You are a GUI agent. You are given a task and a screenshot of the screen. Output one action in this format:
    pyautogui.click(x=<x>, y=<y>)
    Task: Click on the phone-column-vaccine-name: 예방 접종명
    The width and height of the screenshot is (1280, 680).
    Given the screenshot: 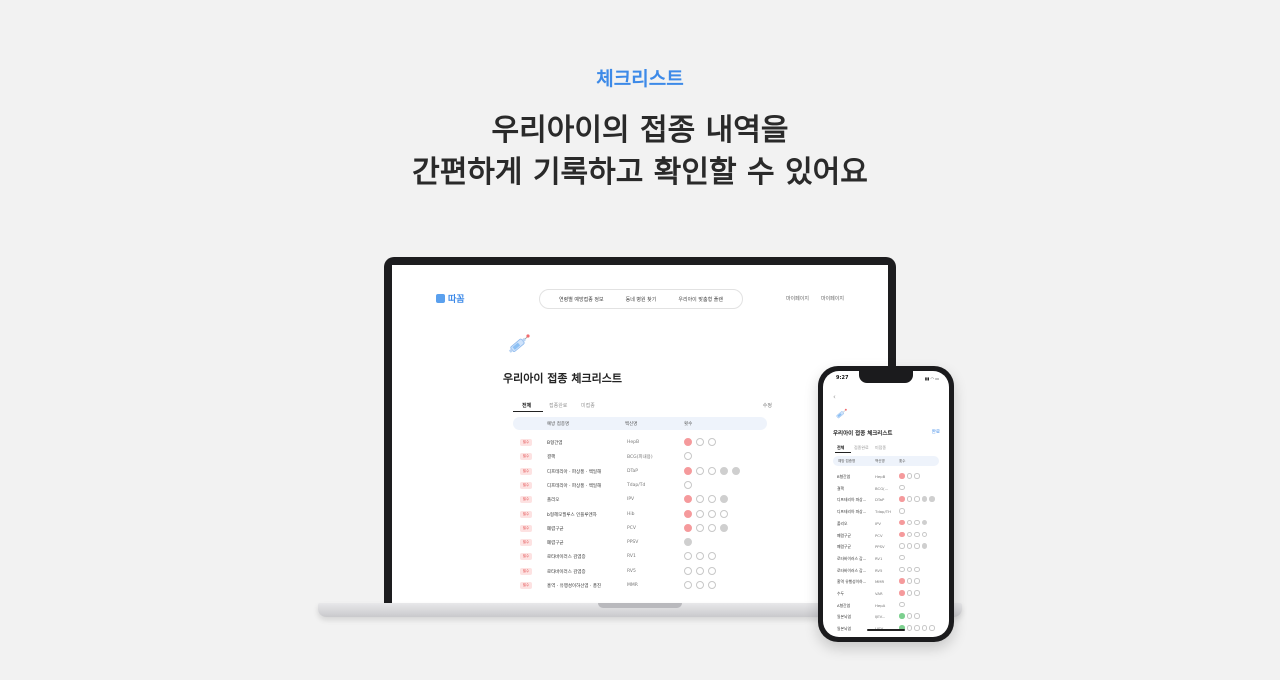 What is the action you would take?
    pyautogui.click(x=847, y=461)
    